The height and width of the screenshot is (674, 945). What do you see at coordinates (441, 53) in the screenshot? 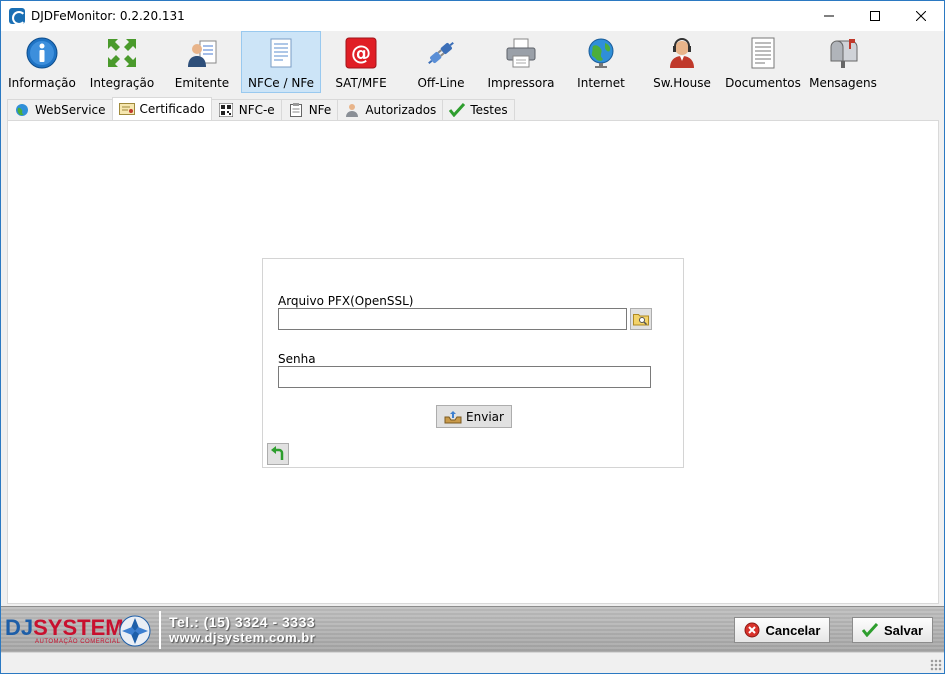
I see `plug-icon` at bounding box center [441, 53].